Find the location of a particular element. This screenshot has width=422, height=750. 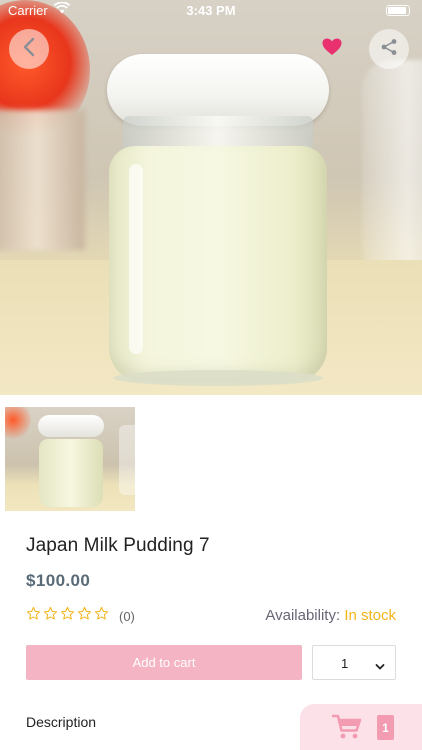

clock: 3:43 PM is located at coordinates (211, 10).